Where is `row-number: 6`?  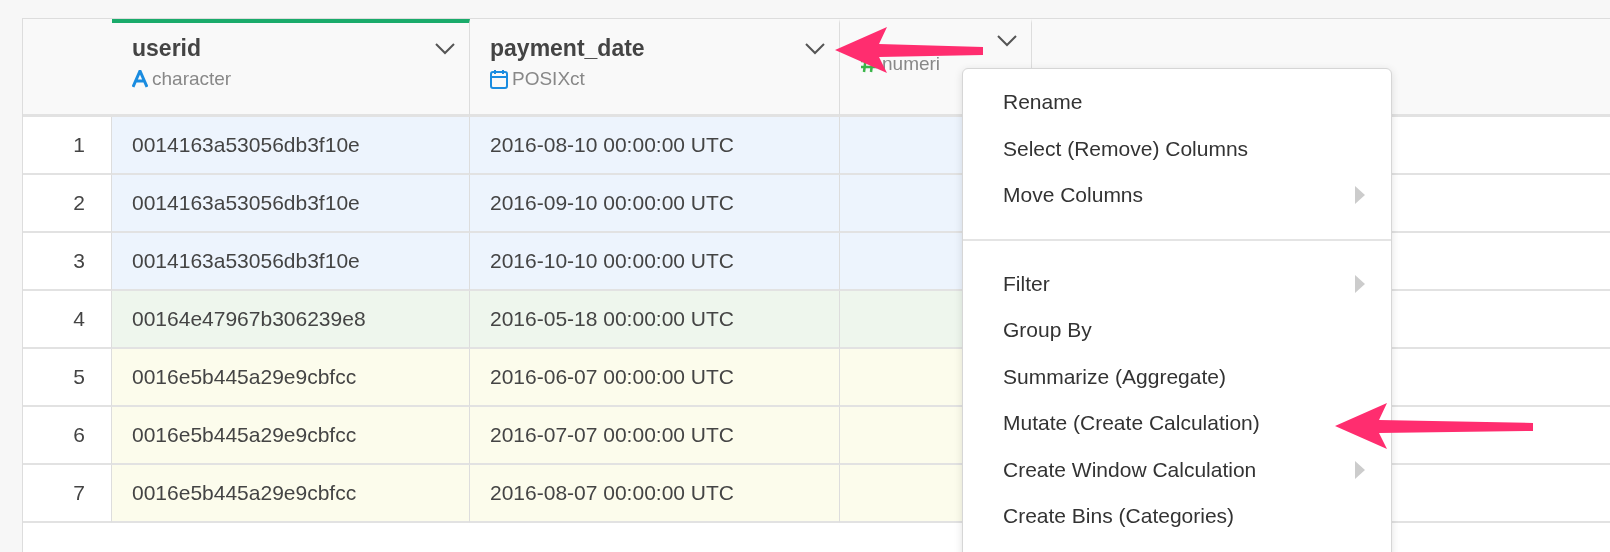 row-number: 6 is located at coordinates (67, 436).